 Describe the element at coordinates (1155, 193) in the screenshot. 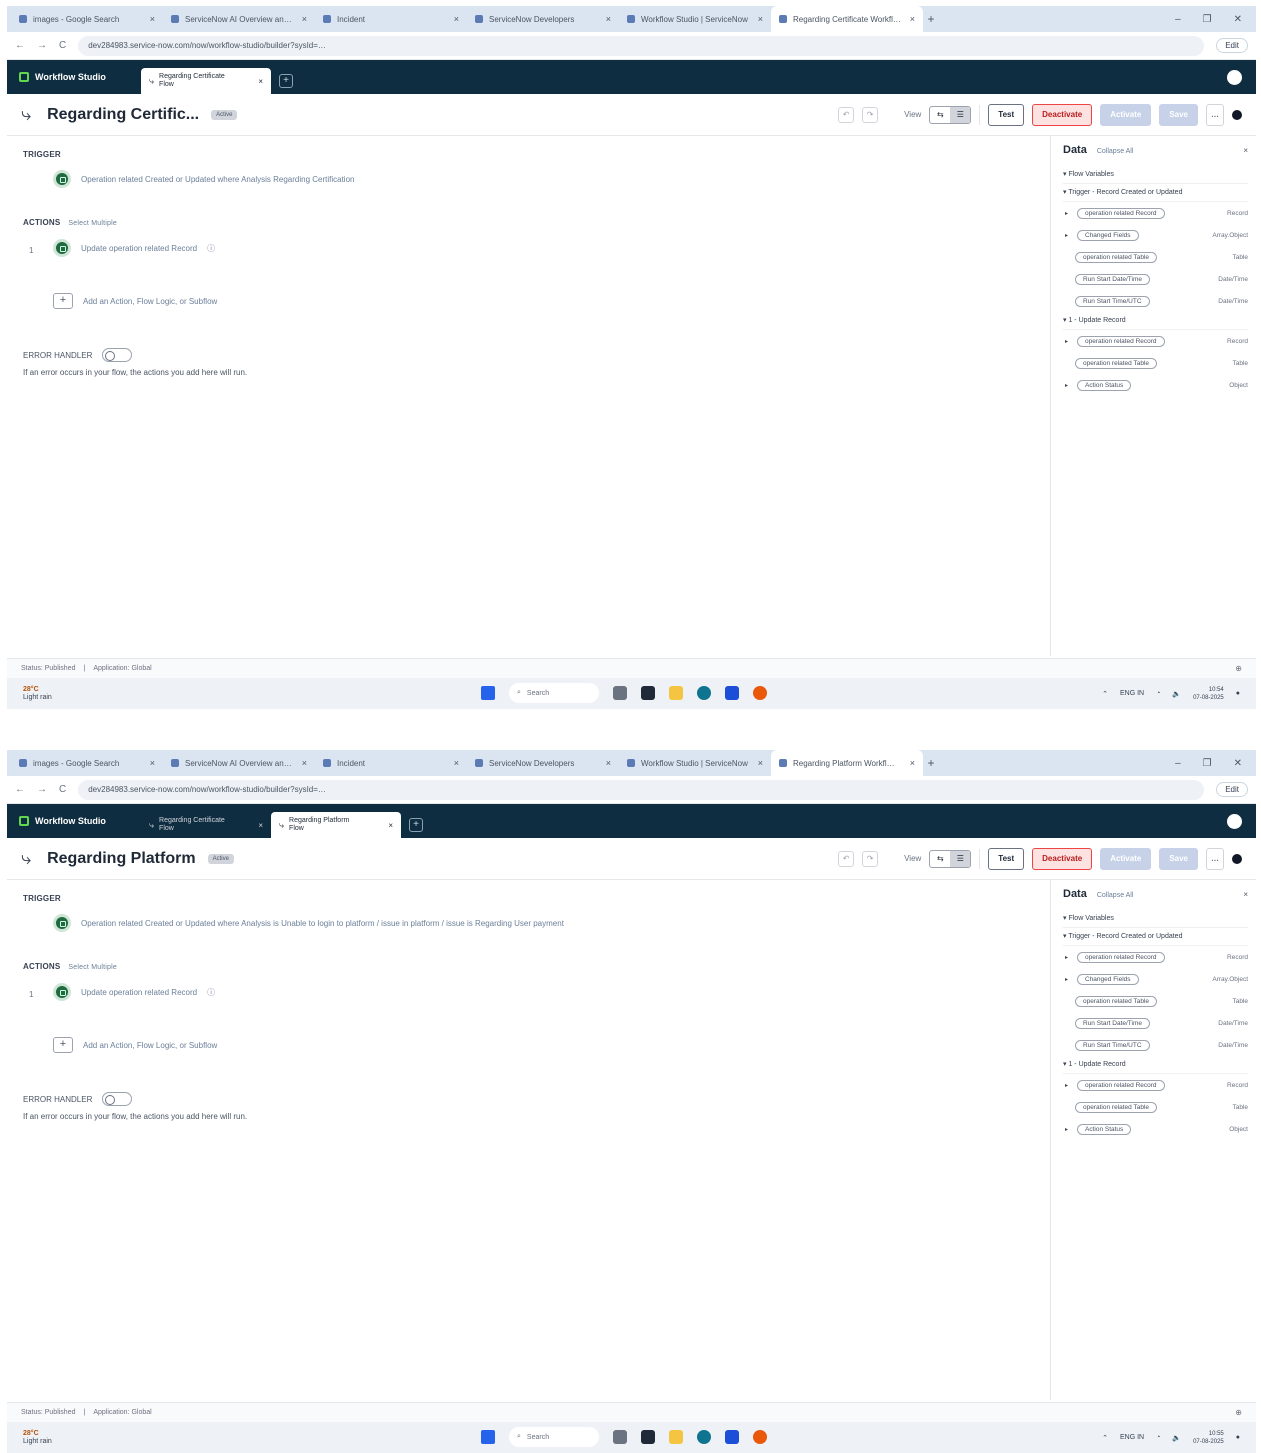

I see `data-group-trigger: ▾ Trigger - Record Created or Updated` at that location.